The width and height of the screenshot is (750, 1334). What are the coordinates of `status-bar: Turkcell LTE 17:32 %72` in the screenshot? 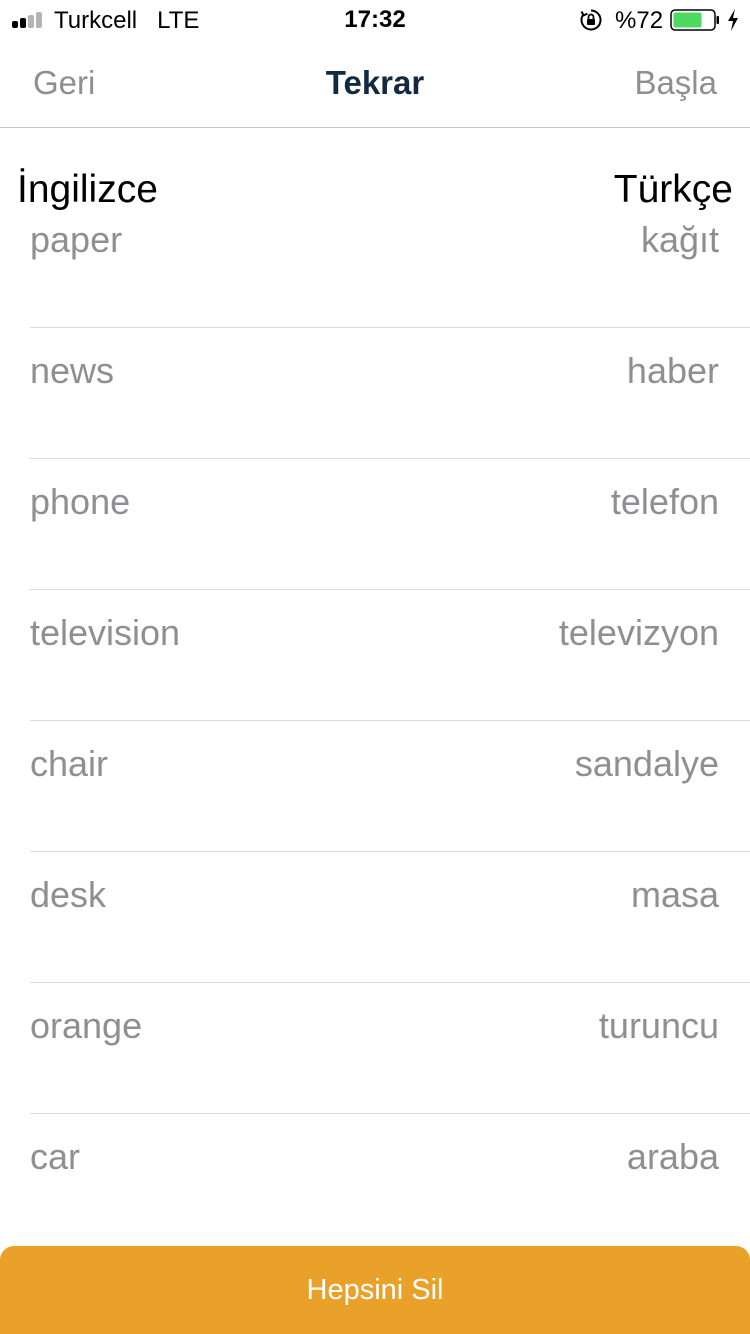 It's located at (375, 20).